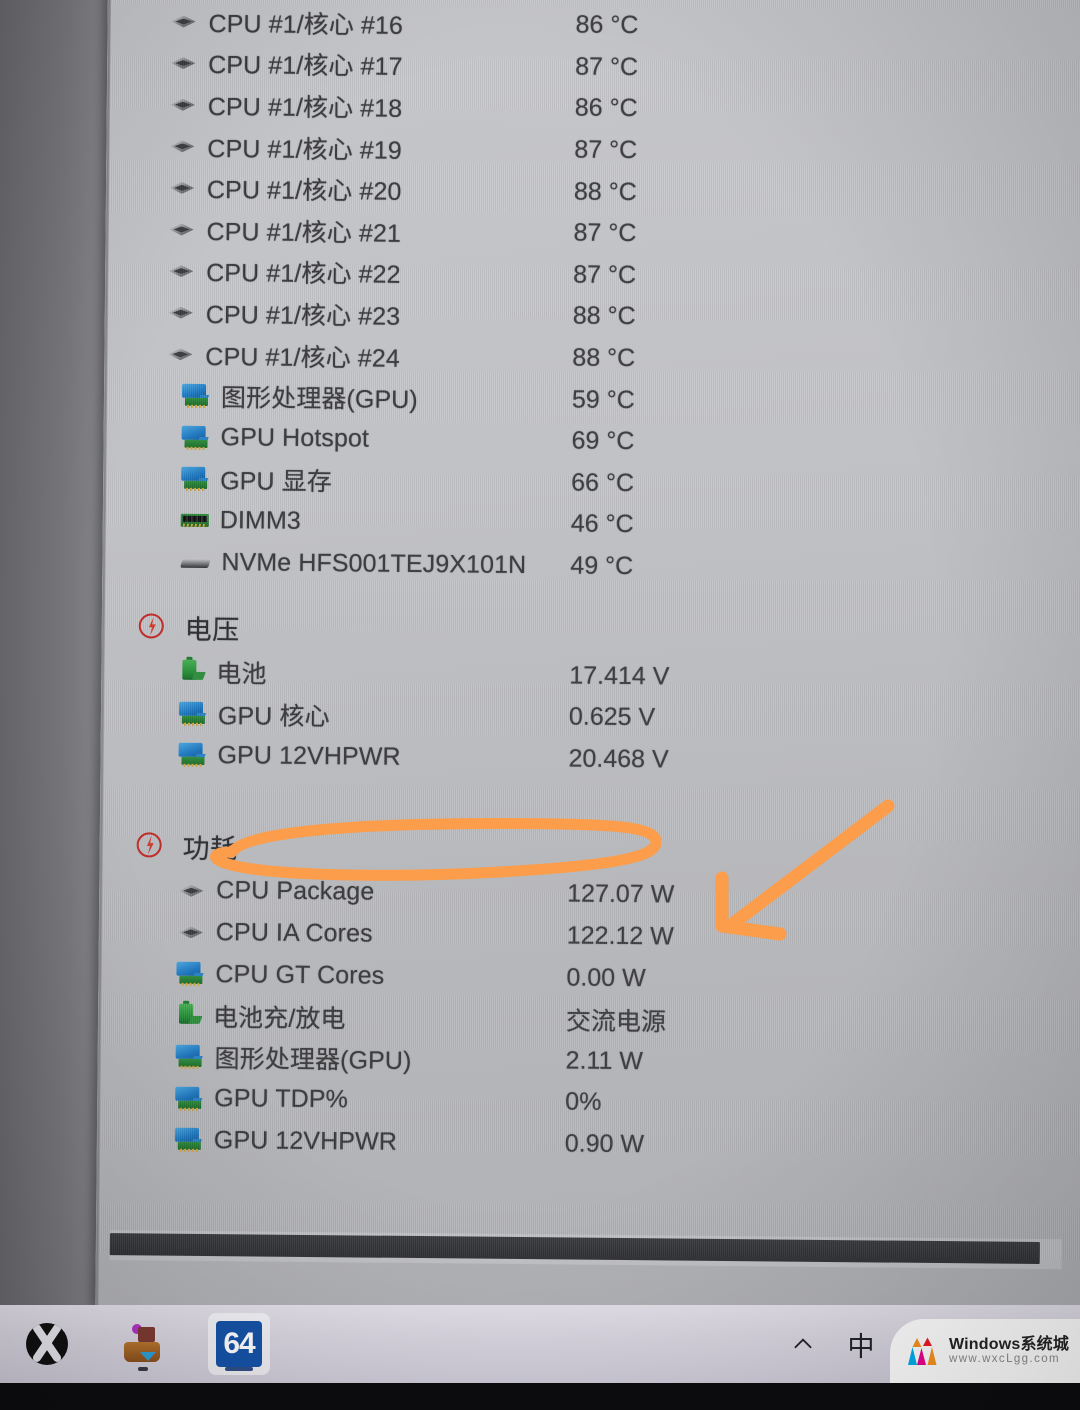 This screenshot has height=1410, width=1080. I want to click on sensor-label-text: CPU #1/核心 #20, so click(304, 191).